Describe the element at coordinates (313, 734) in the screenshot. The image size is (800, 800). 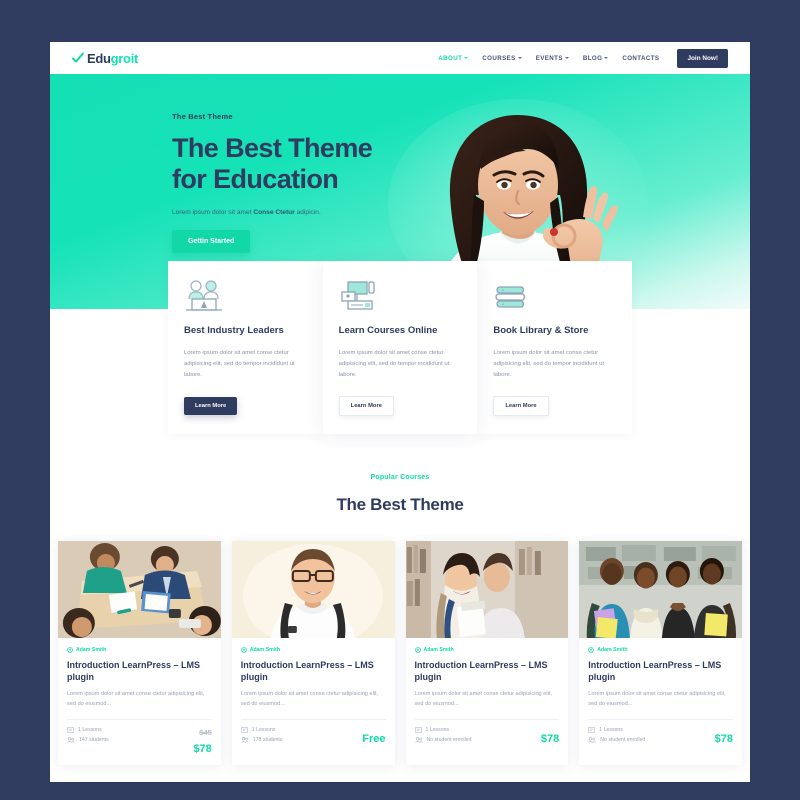
I see `course-meta: 1 Lessons 178 students Free` at that location.